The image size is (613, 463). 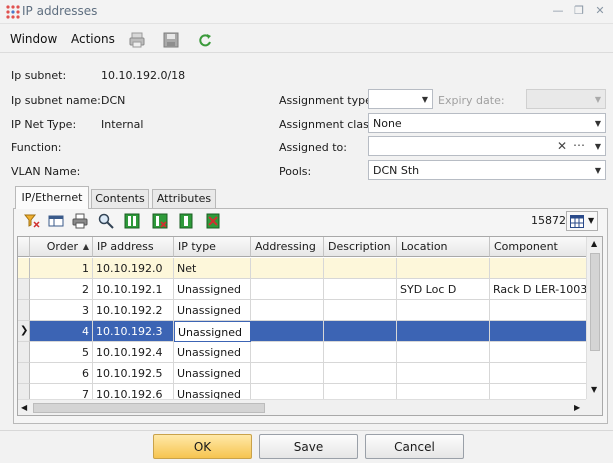 What do you see at coordinates (582, 221) in the screenshot?
I see `layout-dropdown: ▼` at bounding box center [582, 221].